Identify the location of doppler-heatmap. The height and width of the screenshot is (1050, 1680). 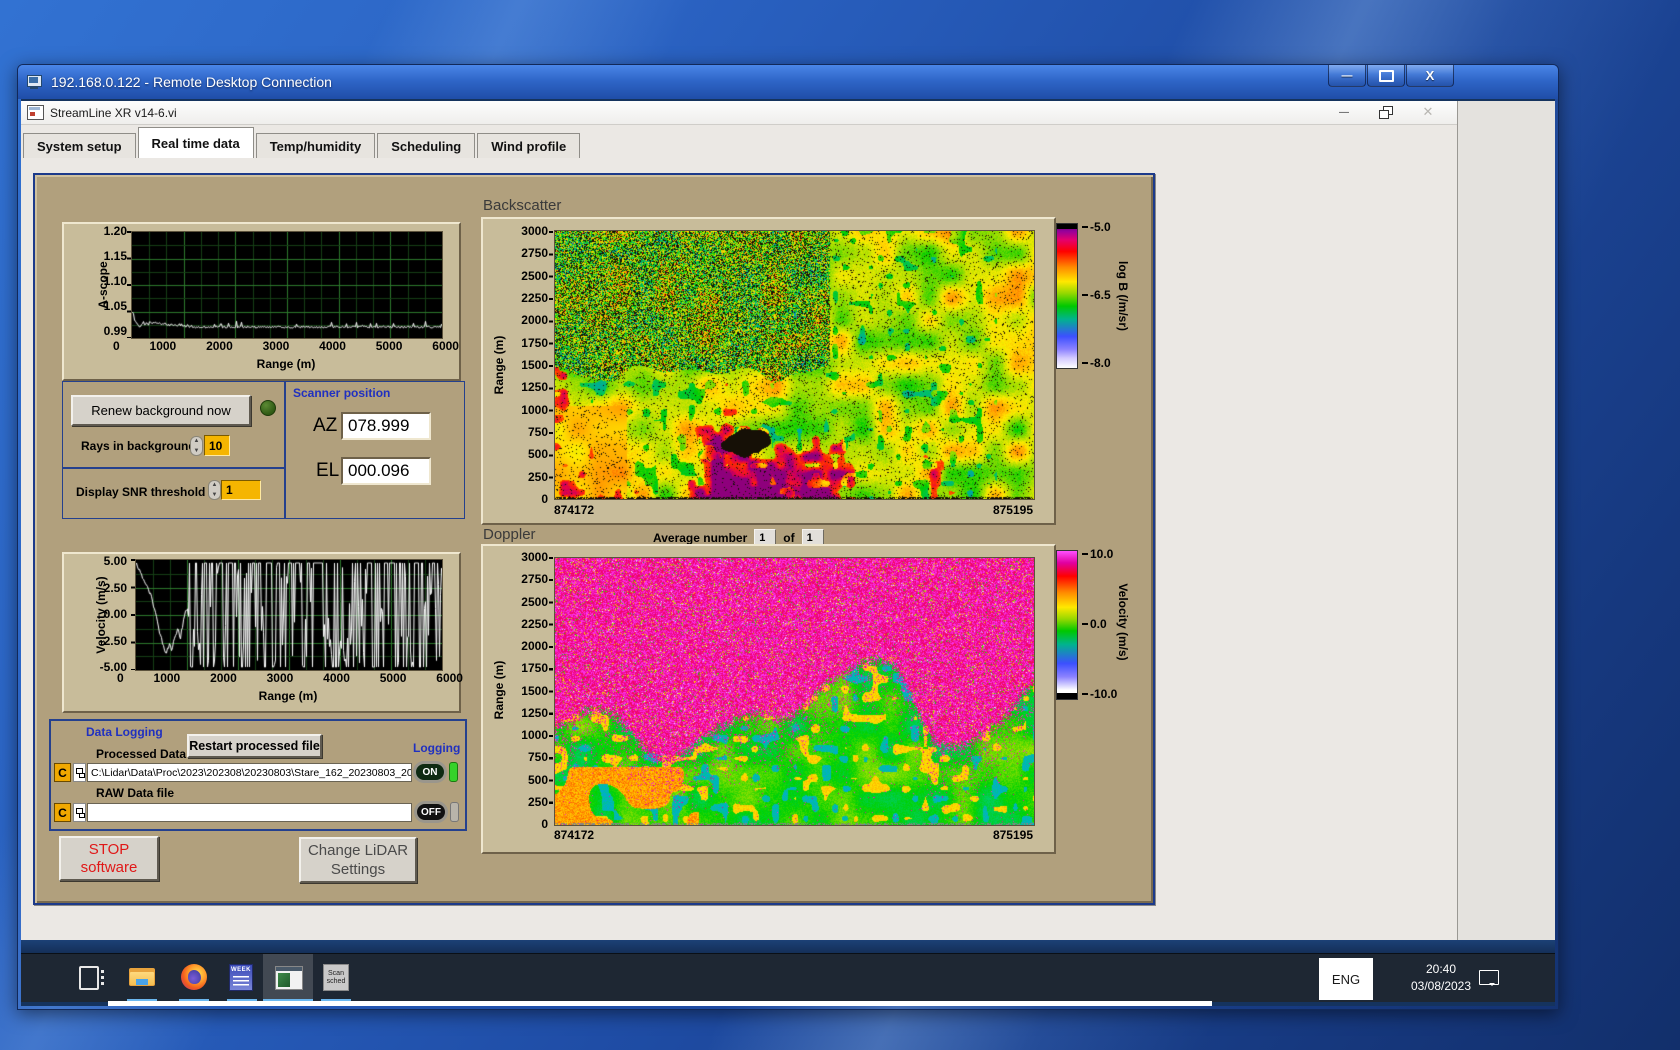
(794, 691).